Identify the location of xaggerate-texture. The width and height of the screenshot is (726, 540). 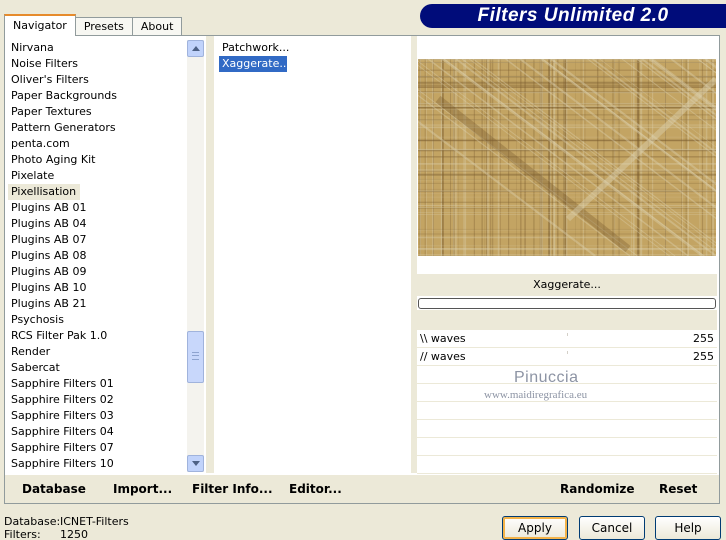
(567, 157).